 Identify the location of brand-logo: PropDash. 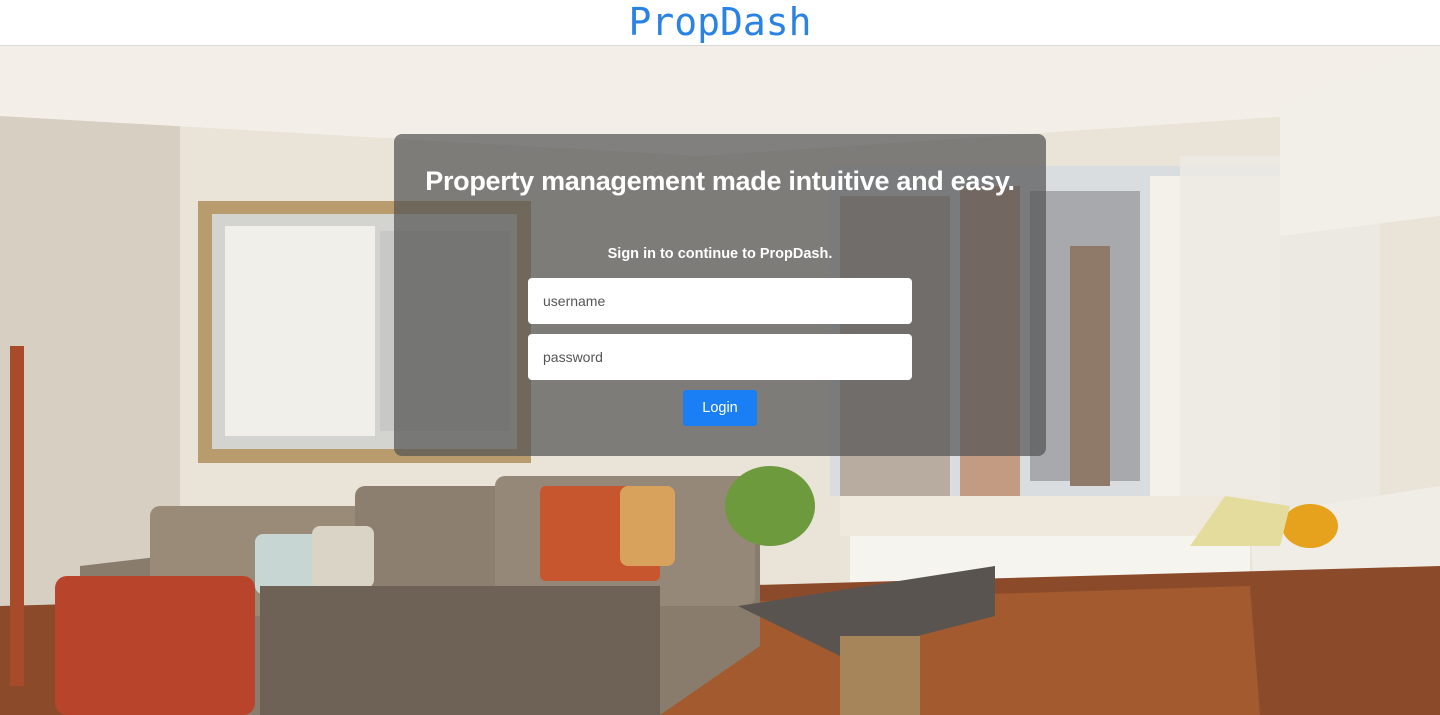
(719, 22).